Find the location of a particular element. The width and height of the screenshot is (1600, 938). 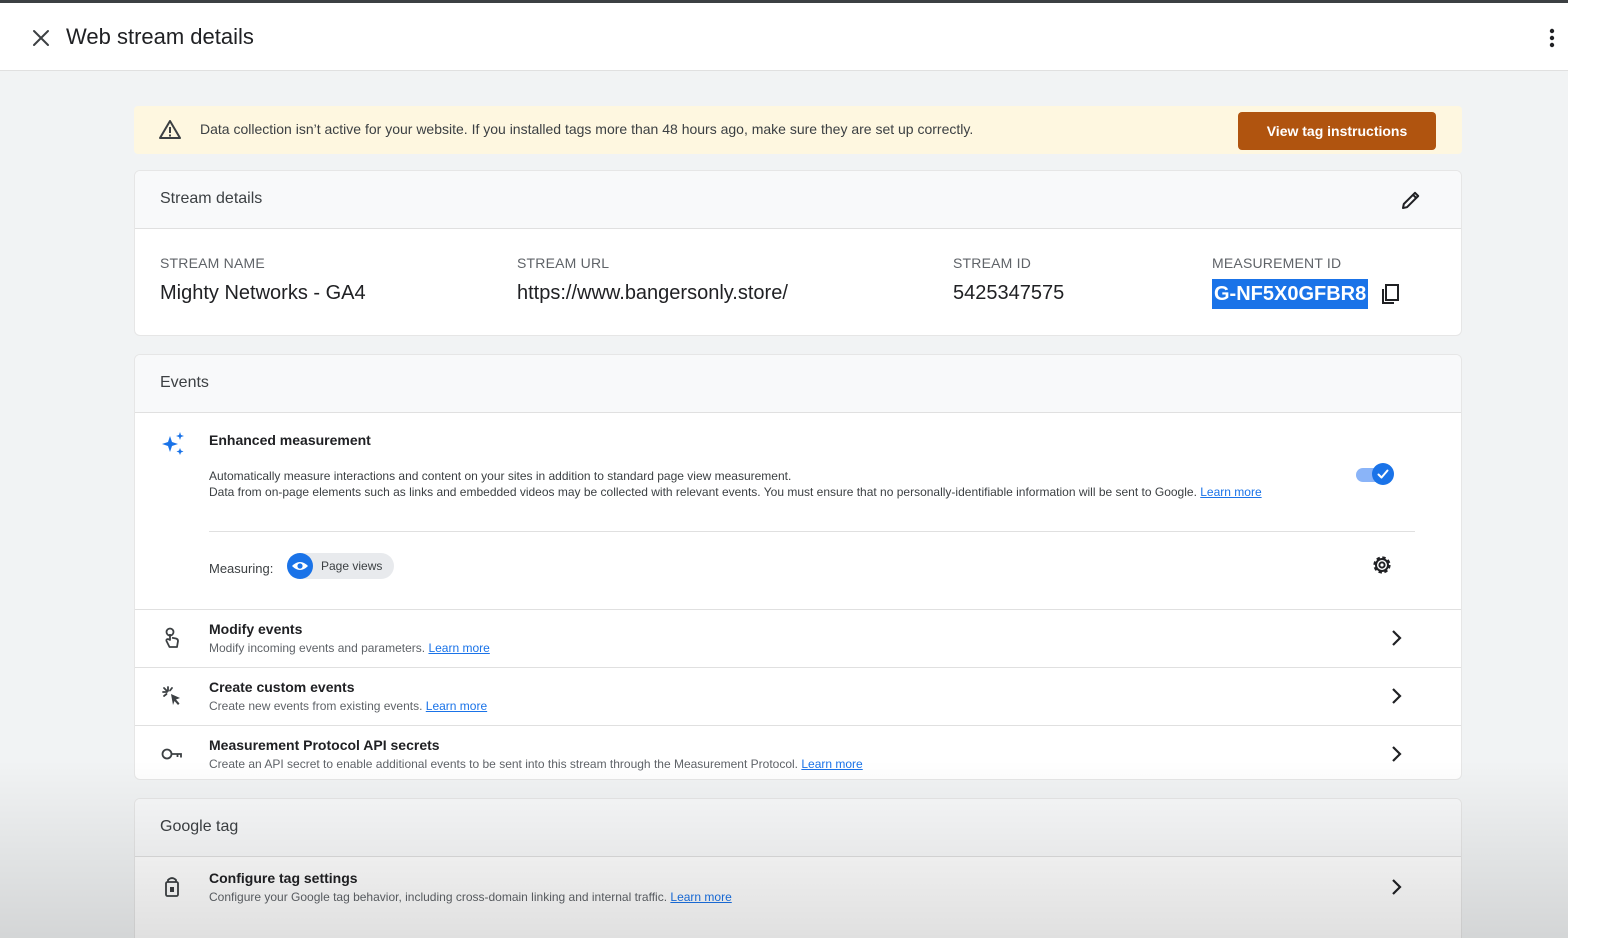

measurement-id-value: G-NF5X0GFBR8 is located at coordinates (1290, 294).